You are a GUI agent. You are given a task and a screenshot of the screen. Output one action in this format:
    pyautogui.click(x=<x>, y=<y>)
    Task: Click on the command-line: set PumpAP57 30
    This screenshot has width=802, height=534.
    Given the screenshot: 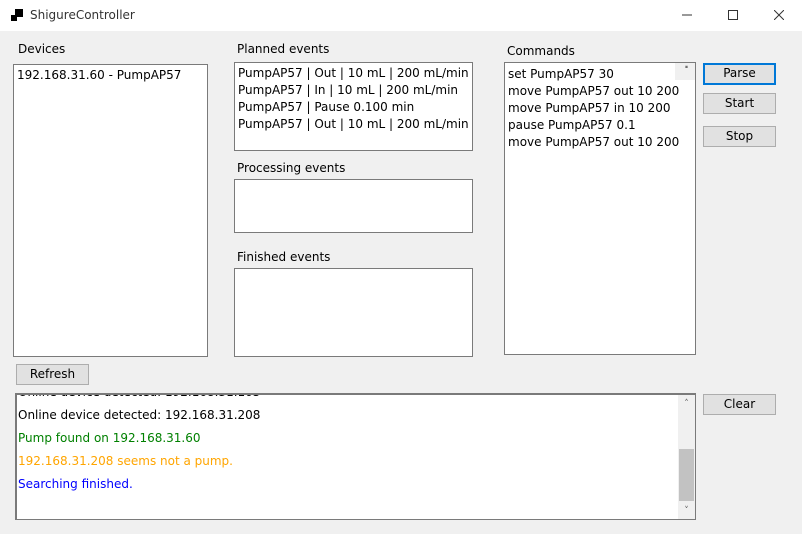 What is the action you would take?
    pyautogui.click(x=561, y=74)
    